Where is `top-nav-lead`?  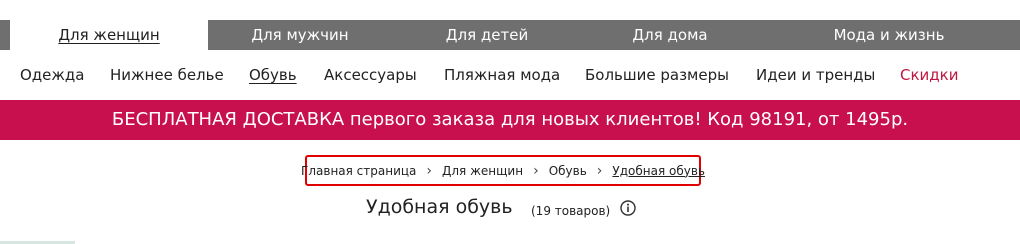
top-nav-lead is located at coordinates (5, 35).